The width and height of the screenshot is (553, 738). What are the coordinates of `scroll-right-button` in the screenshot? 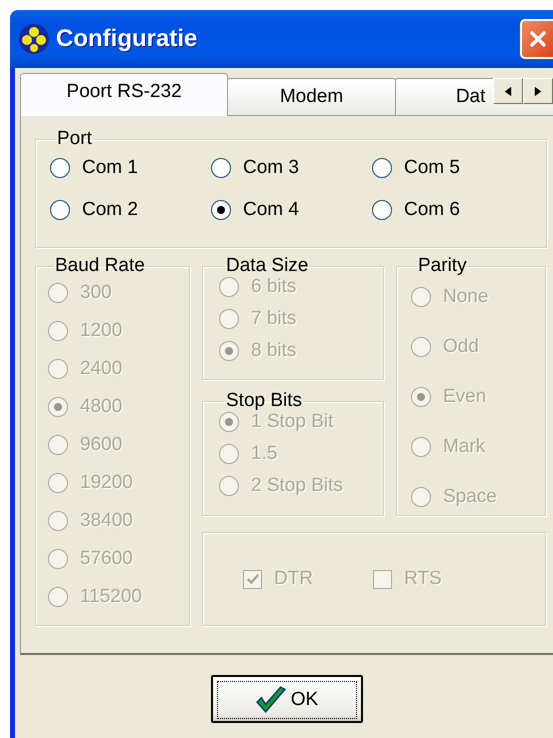 It's located at (538, 91).